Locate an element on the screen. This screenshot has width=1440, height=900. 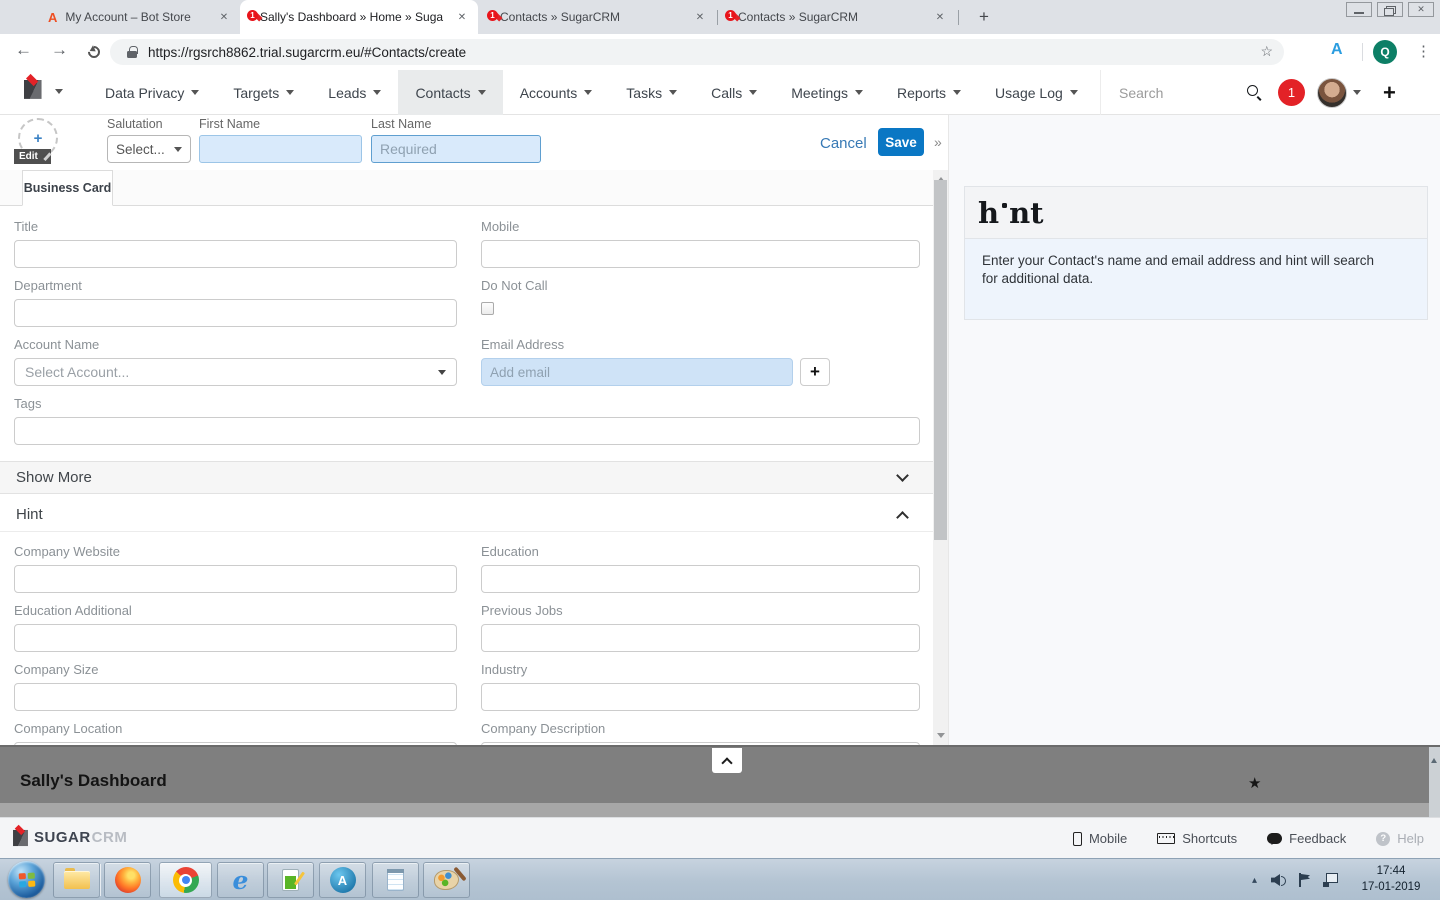
tab-separator is located at coordinates (717, 17).